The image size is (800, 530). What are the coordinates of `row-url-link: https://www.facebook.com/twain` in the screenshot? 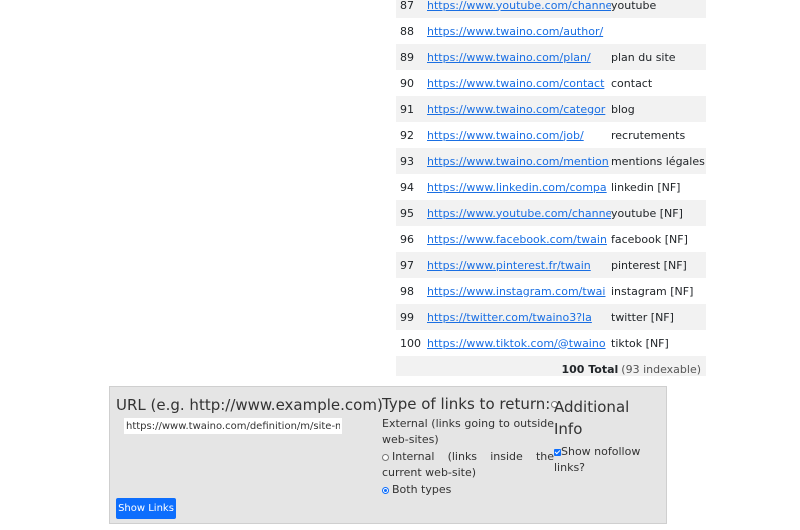 It's located at (519, 239).